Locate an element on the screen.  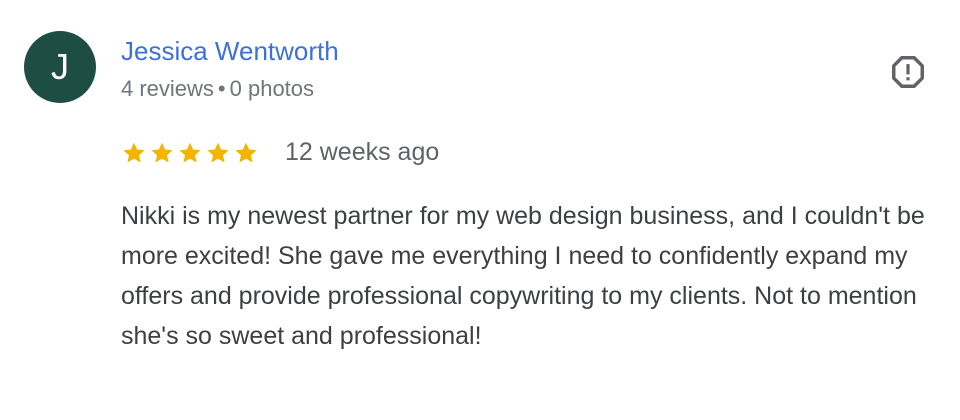
avatar-initial: J is located at coordinates (60, 66).